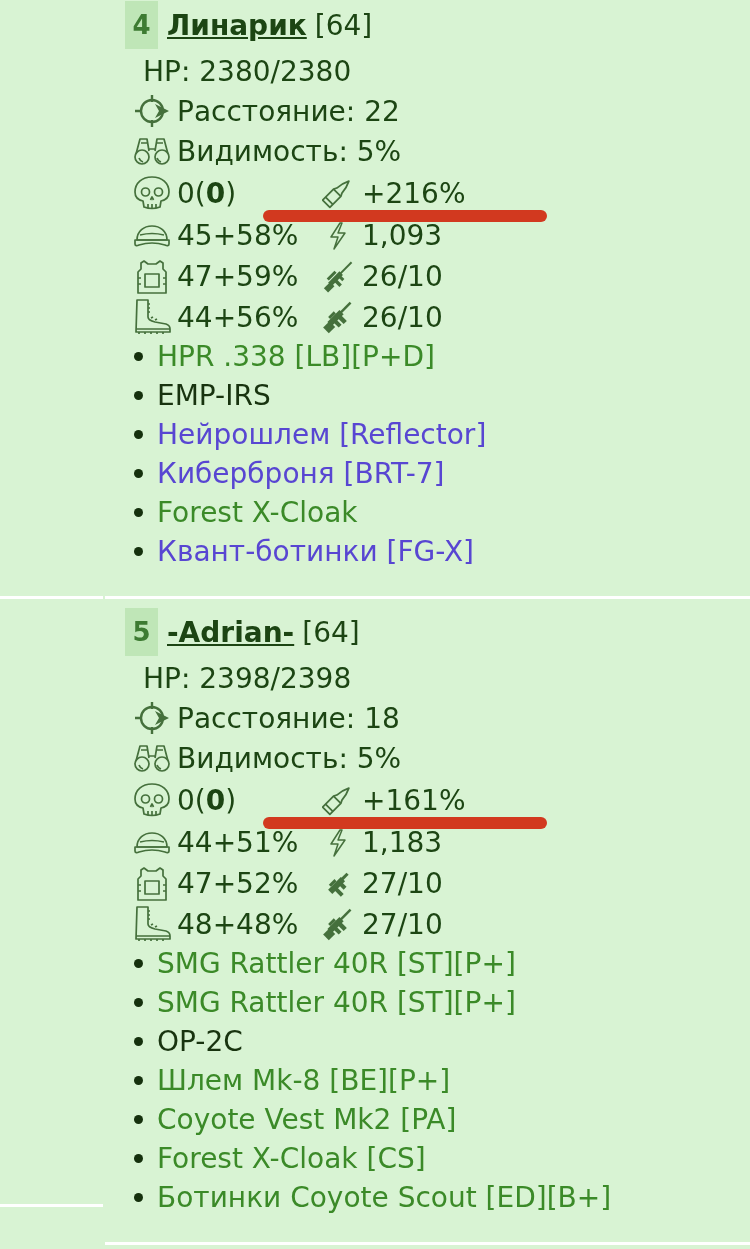  What do you see at coordinates (288, 718) in the screenshot?
I see `stat-text: Расстояние: 18` at bounding box center [288, 718].